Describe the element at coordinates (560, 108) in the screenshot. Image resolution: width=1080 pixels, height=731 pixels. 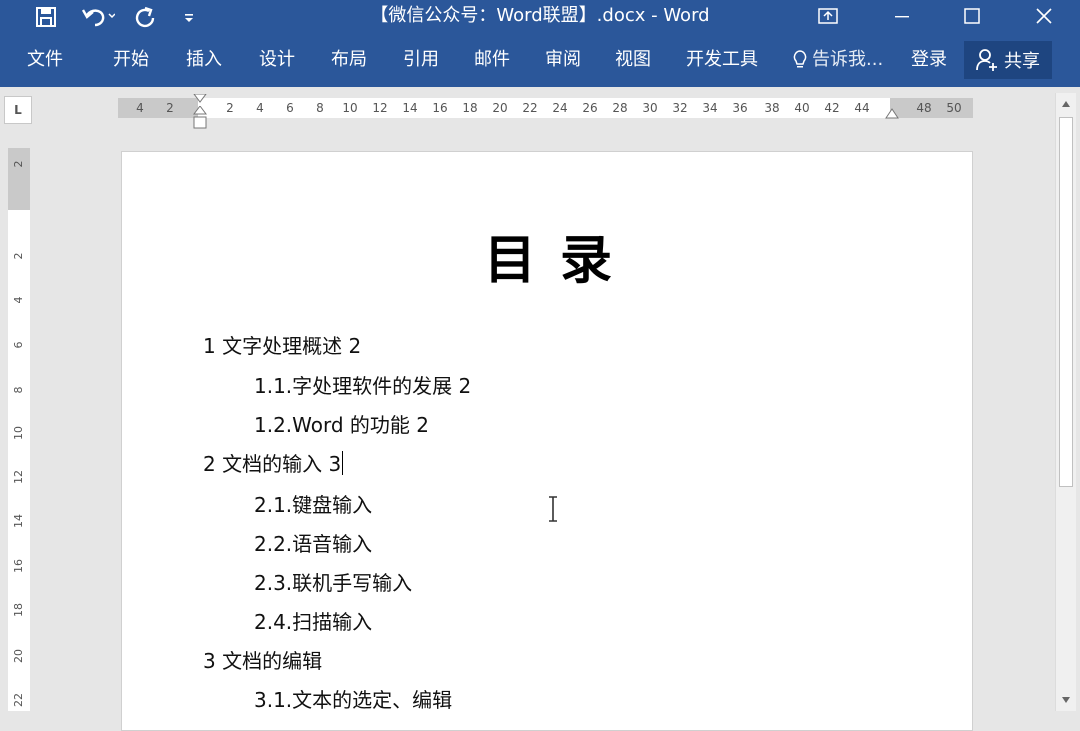
I see `ruler-tick: 24` at that location.